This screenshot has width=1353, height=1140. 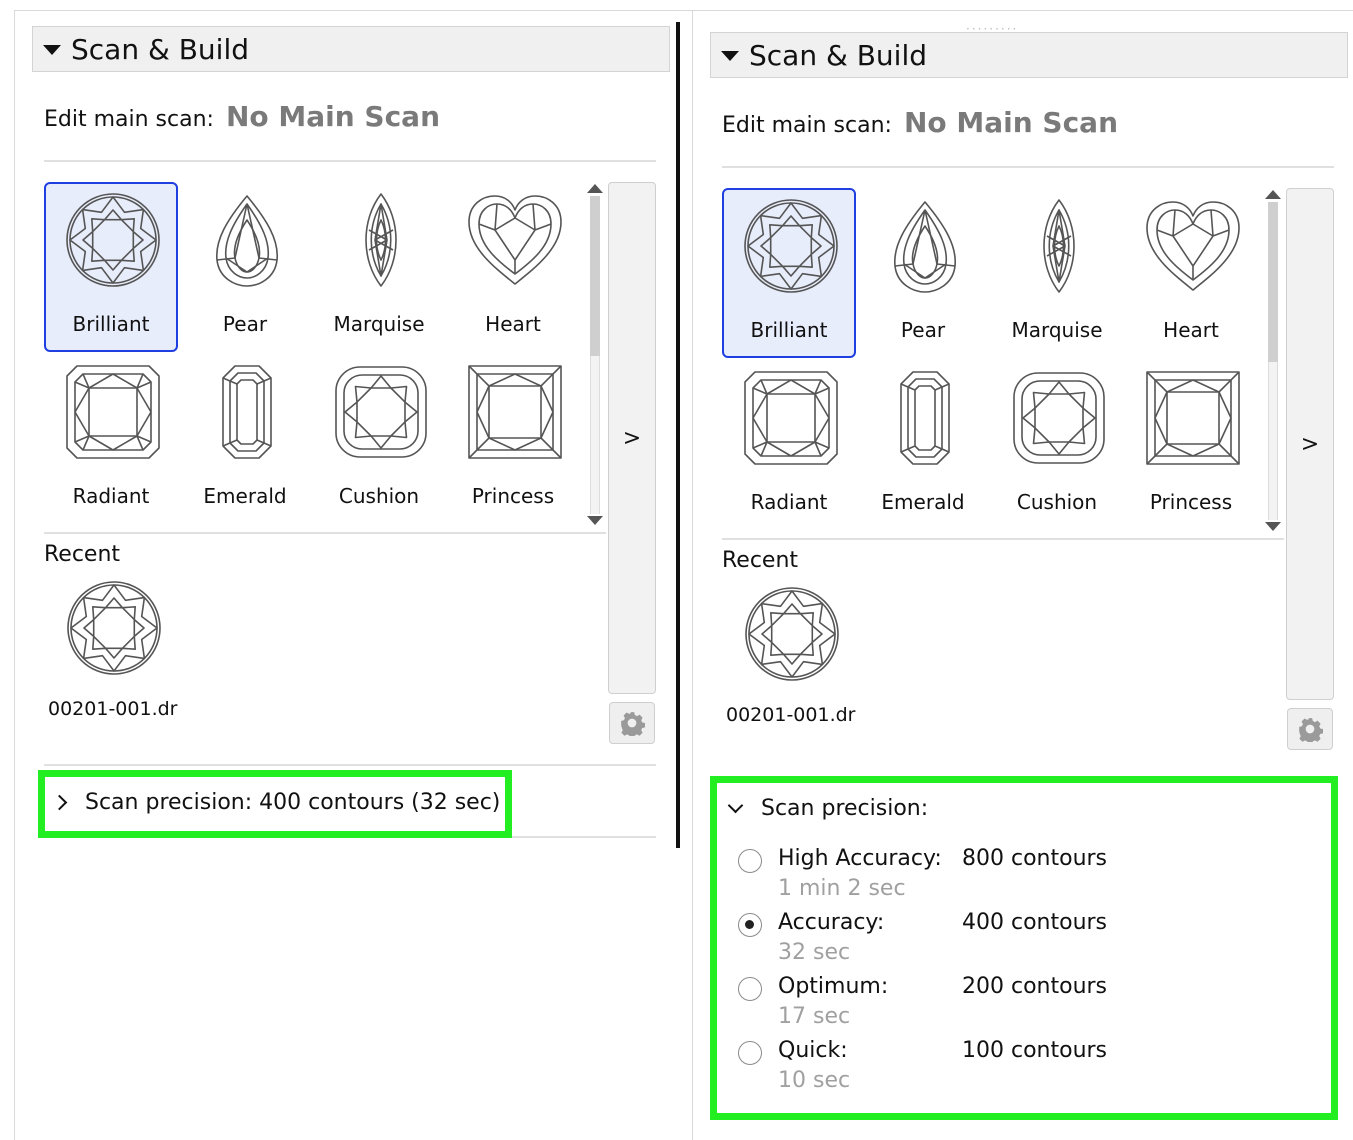 What do you see at coordinates (275, 802) in the screenshot?
I see `scan-precision-toggle: Scan precision: 400 contours (32 sec)` at bounding box center [275, 802].